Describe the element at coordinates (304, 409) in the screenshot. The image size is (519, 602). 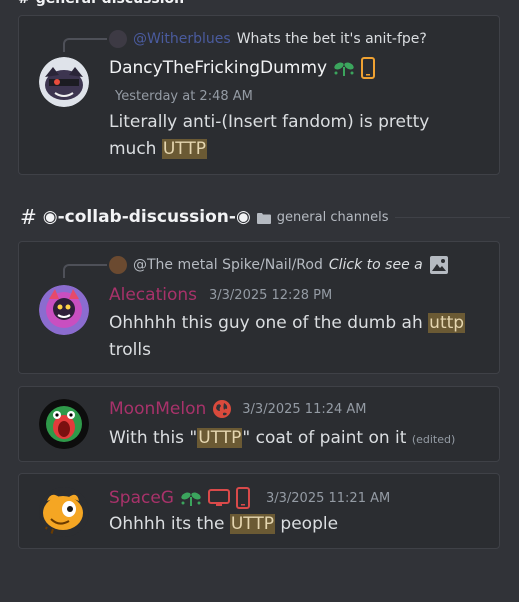
I see `timestamp: 3/3/2025 11:24 AM` at that location.